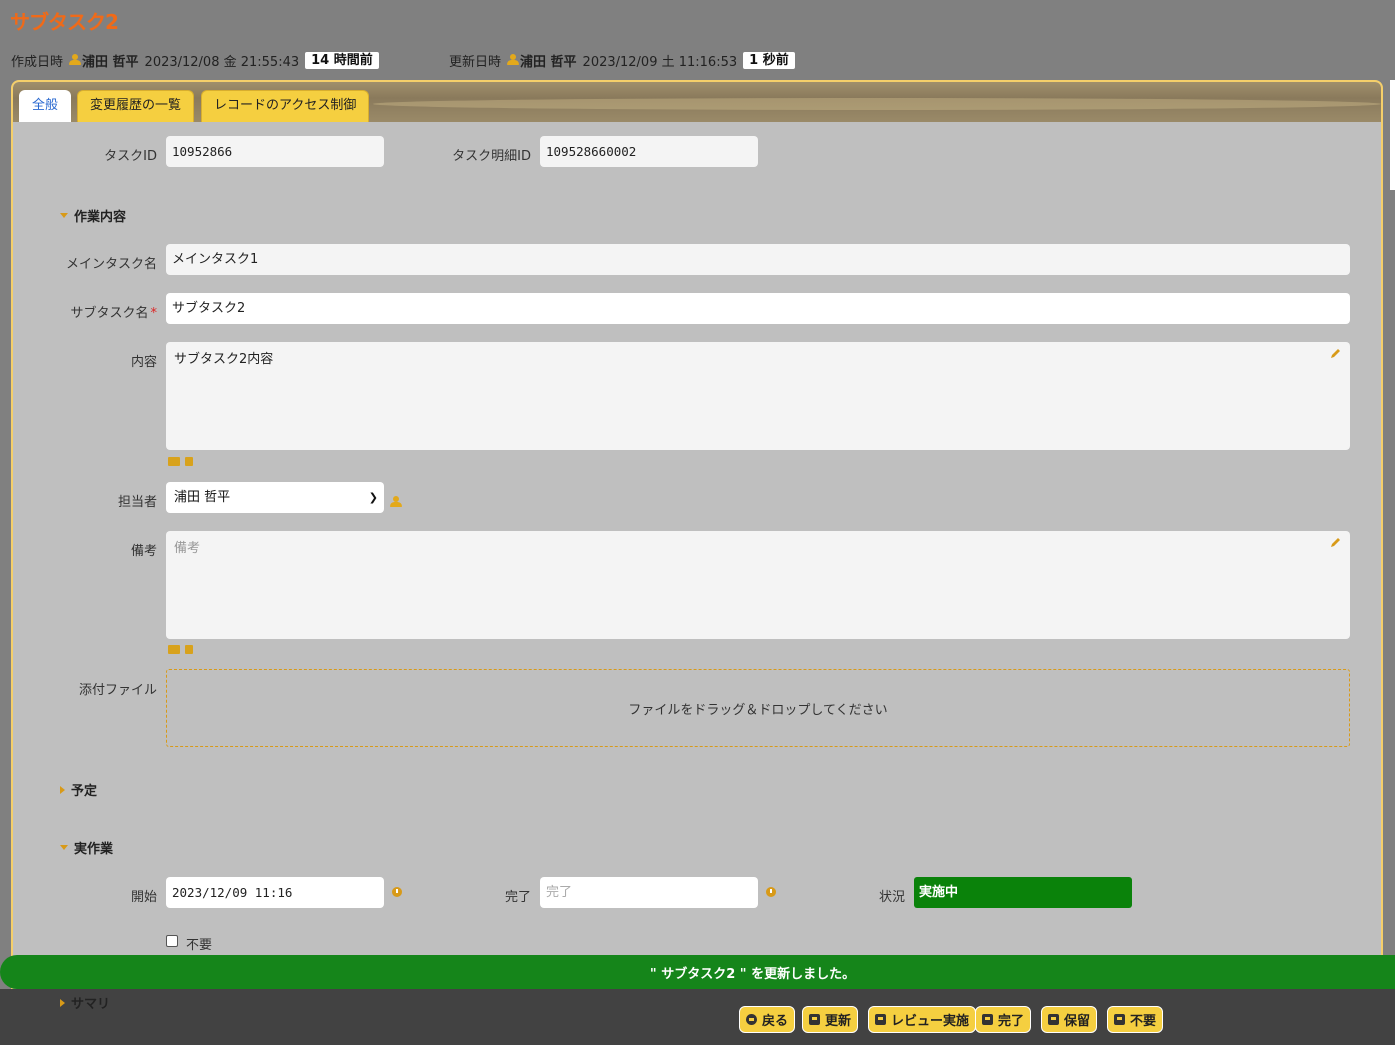 Image resolution: width=1395 pixels, height=1045 pixels. What do you see at coordinates (143, 362) in the screenshot?
I see `content-label: 内容` at bounding box center [143, 362].